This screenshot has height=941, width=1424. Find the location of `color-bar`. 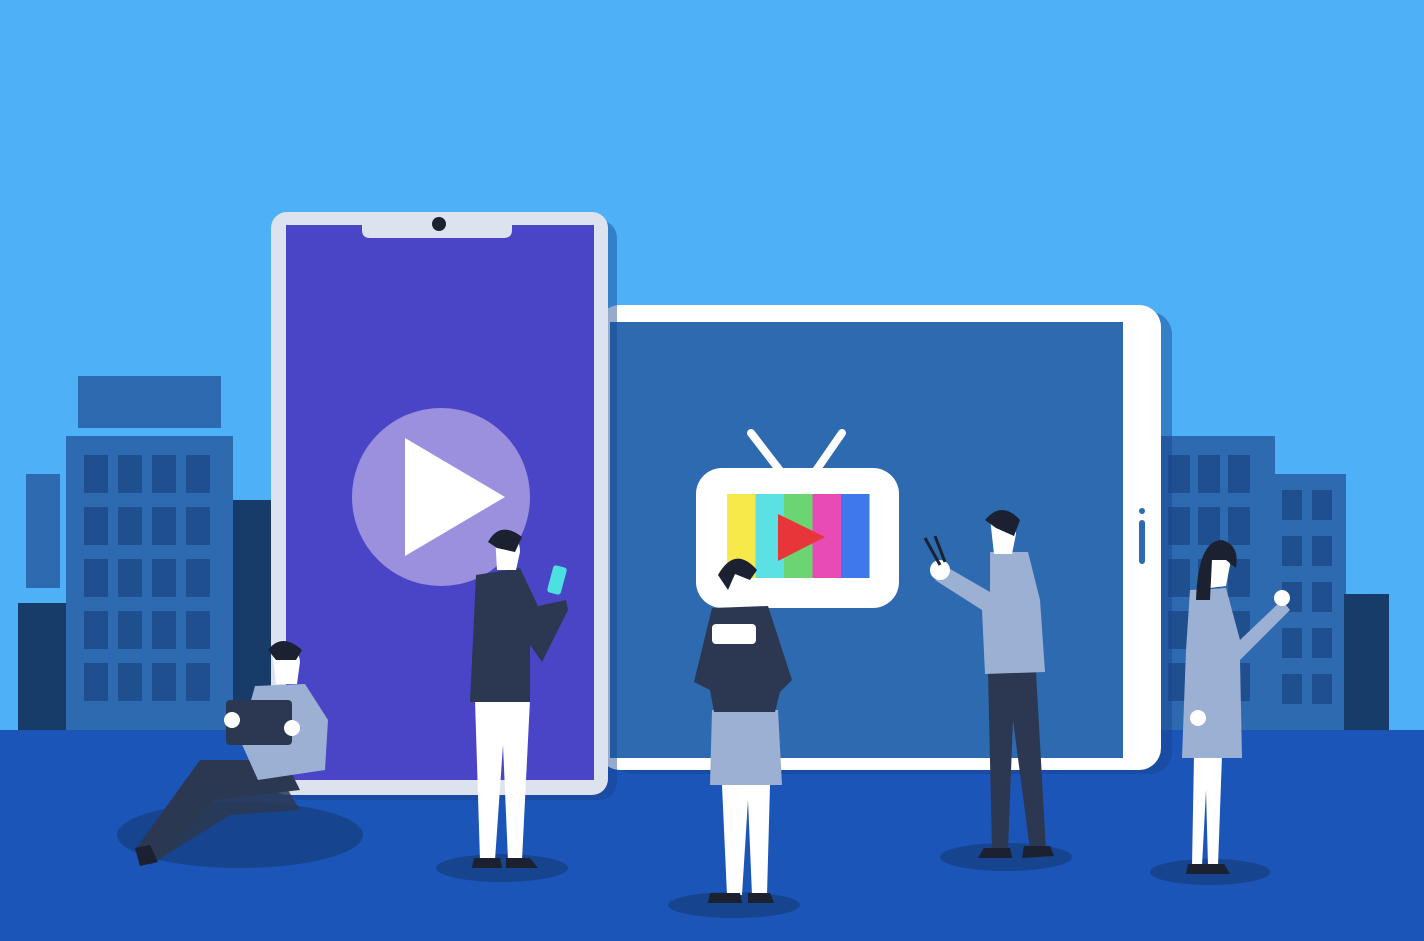

color-bar is located at coordinates (855, 536).